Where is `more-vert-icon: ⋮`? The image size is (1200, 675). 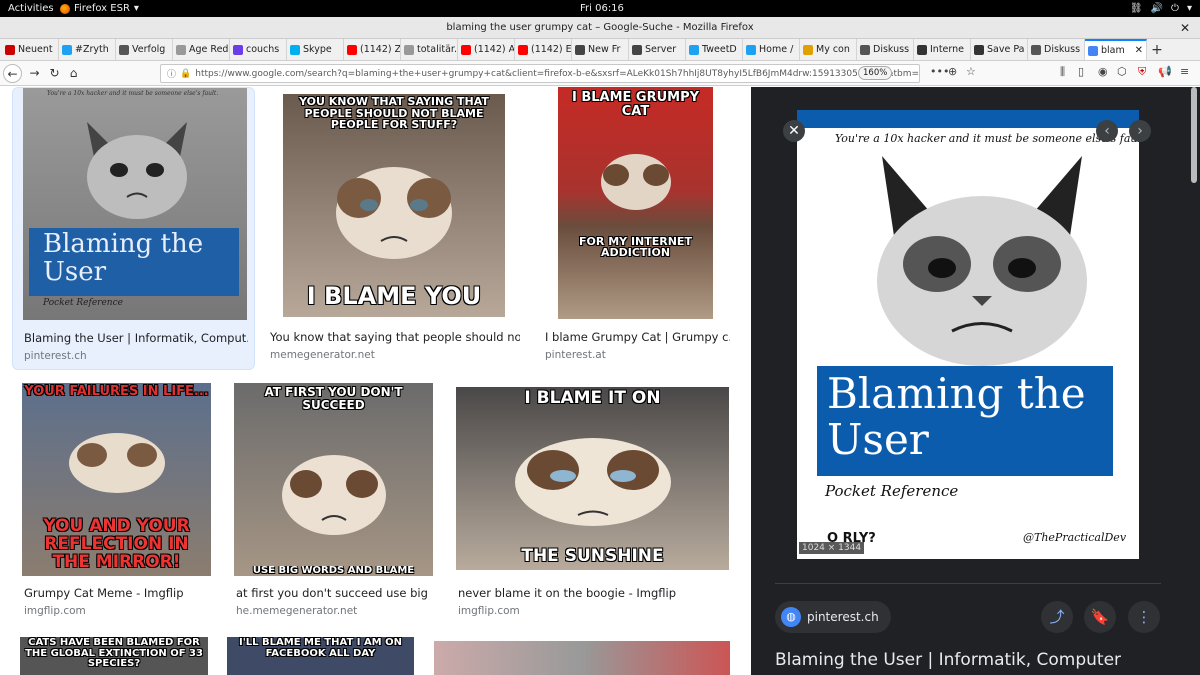
more-vert-icon: ⋮ is located at coordinates (1144, 617).